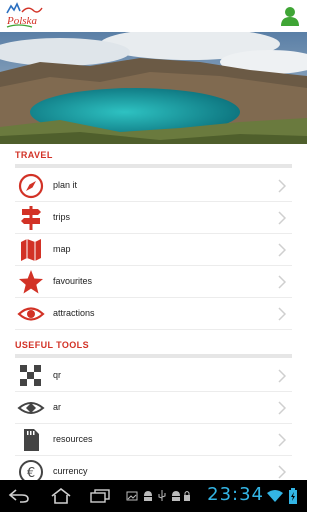 The height and width of the screenshot is (512, 320). Describe the element at coordinates (148, 496) in the screenshot. I see `android-notification-icon` at that location.